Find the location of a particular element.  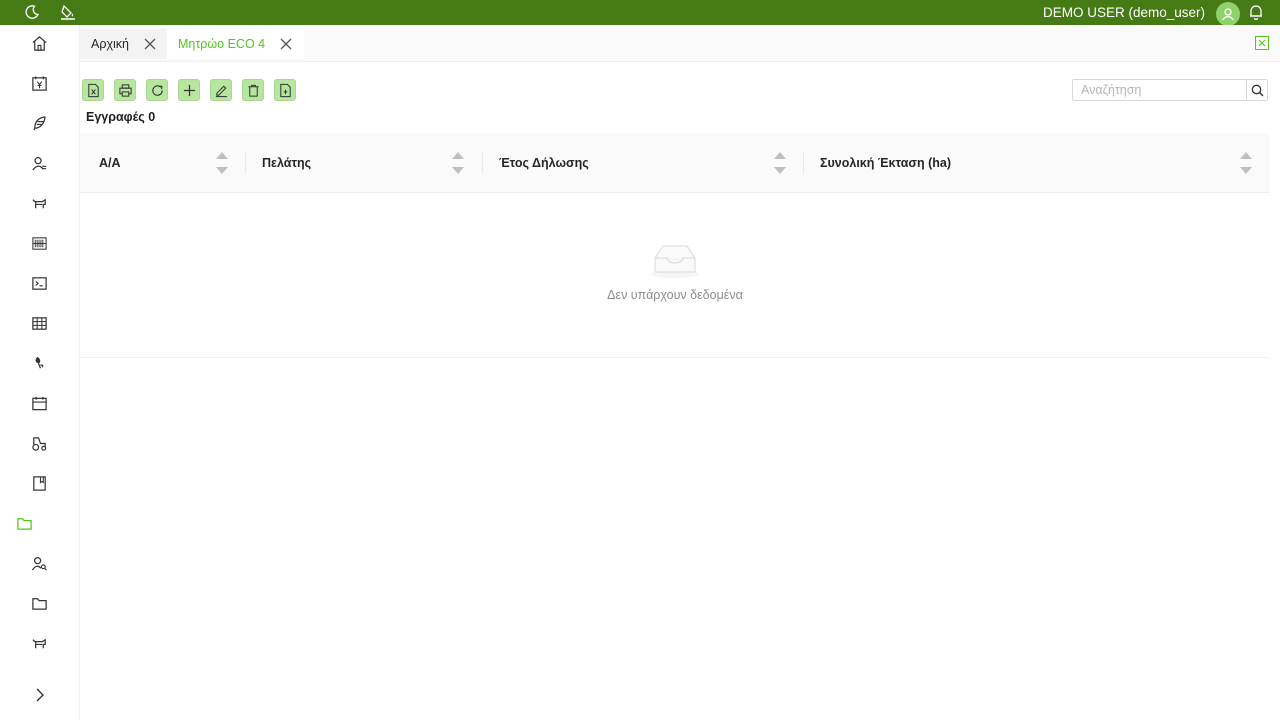

delete-button is located at coordinates (253, 90).